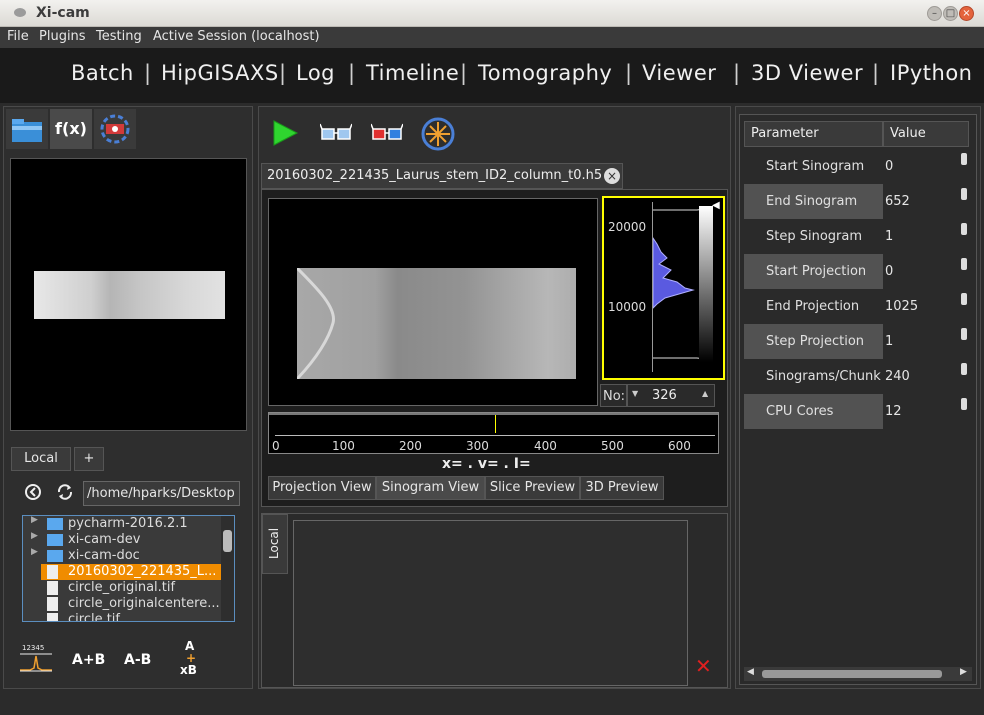 The height and width of the screenshot is (715, 984). What do you see at coordinates (813, 134) in the screenshot?
I see `header-parameter: Parameter` at bounding box center [813, 134].